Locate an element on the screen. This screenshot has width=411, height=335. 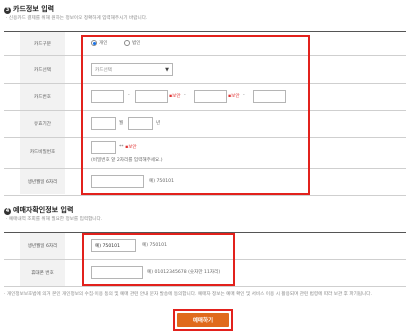
birth-label: 생년월일 6자리 is located at coordinates (42, 182).